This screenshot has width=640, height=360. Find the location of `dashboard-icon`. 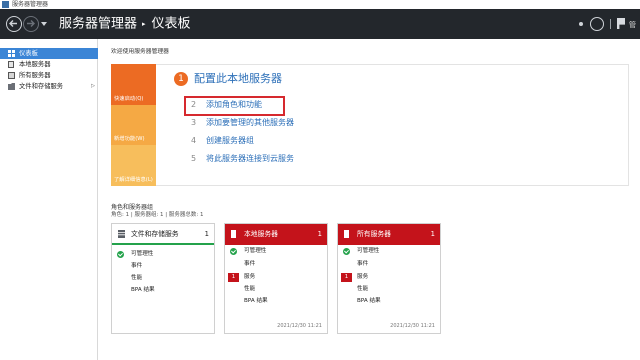

dashboard-icon is located at coordinates (11, 53).